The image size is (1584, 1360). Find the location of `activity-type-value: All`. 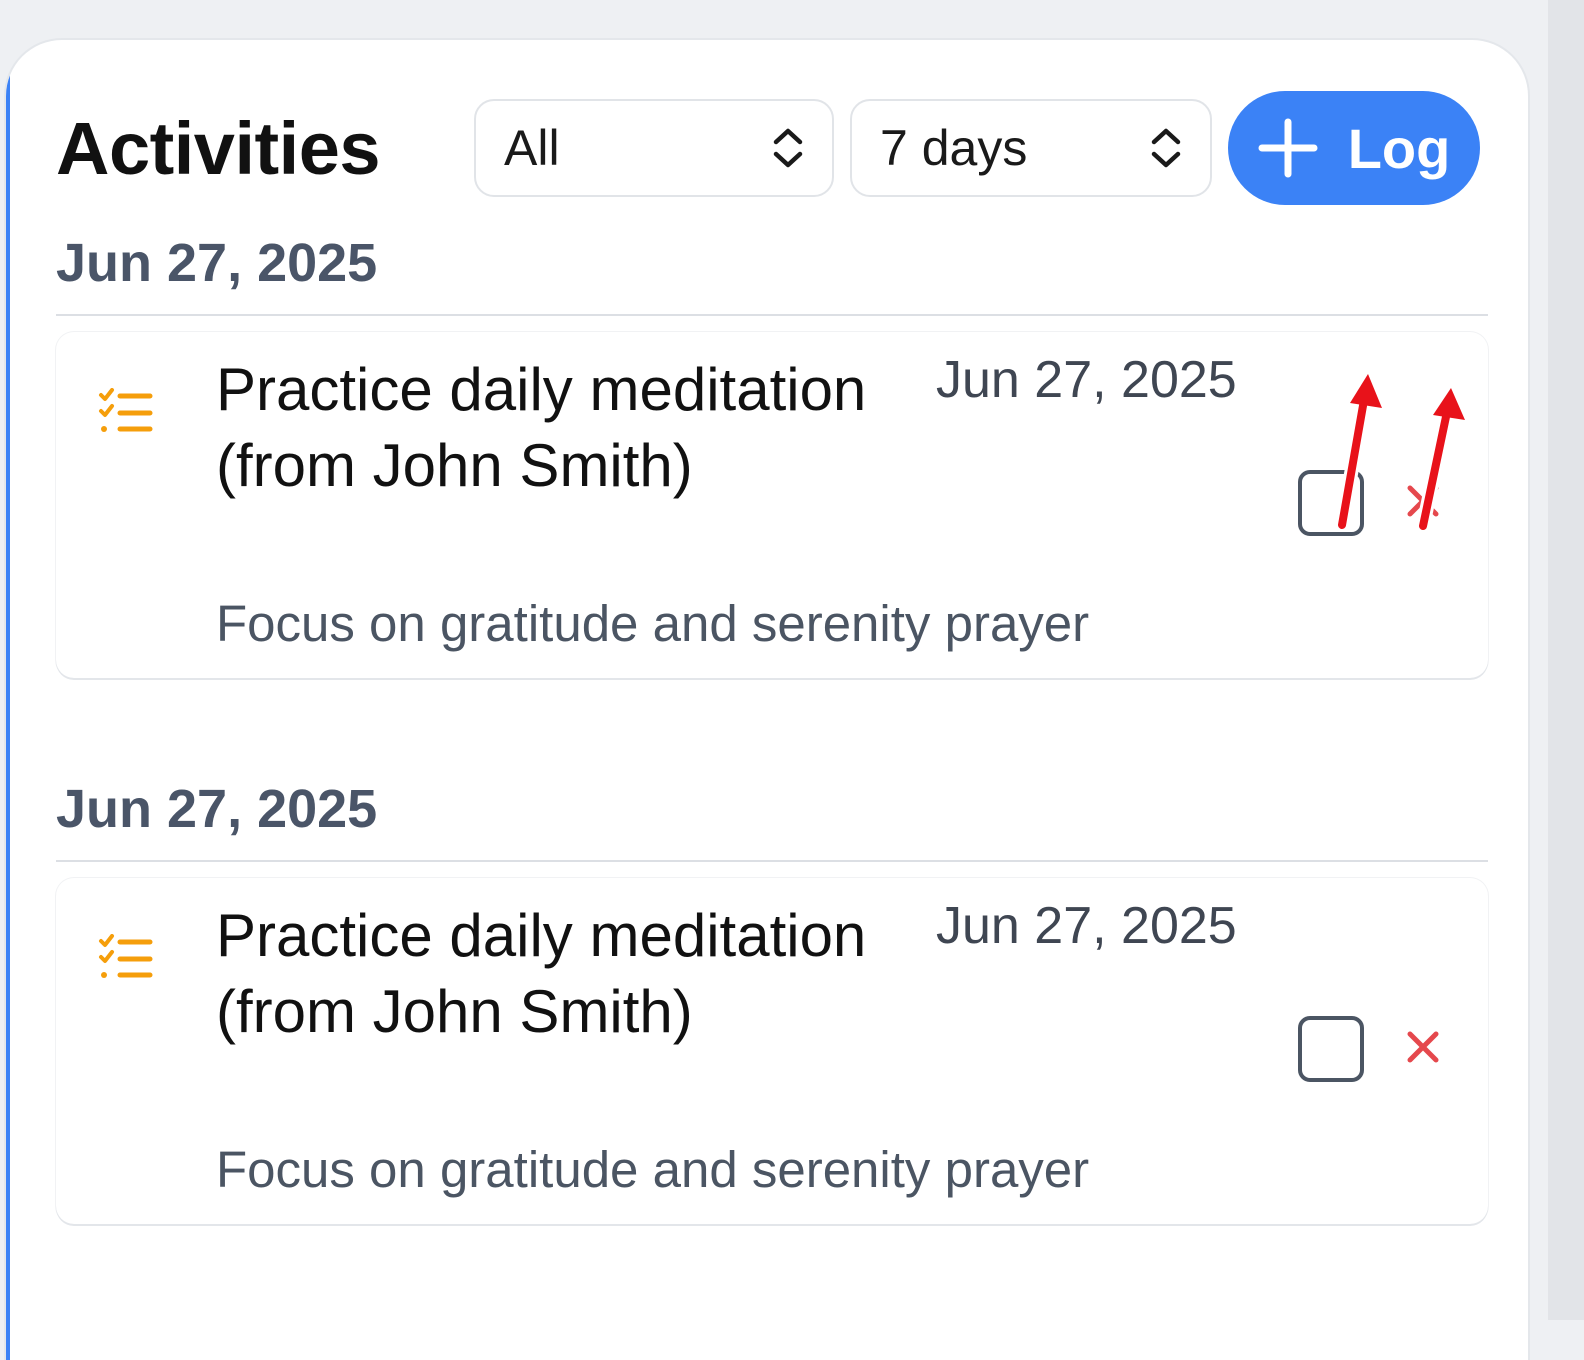

activity-type-value: All is located at coordinates (532, 148).